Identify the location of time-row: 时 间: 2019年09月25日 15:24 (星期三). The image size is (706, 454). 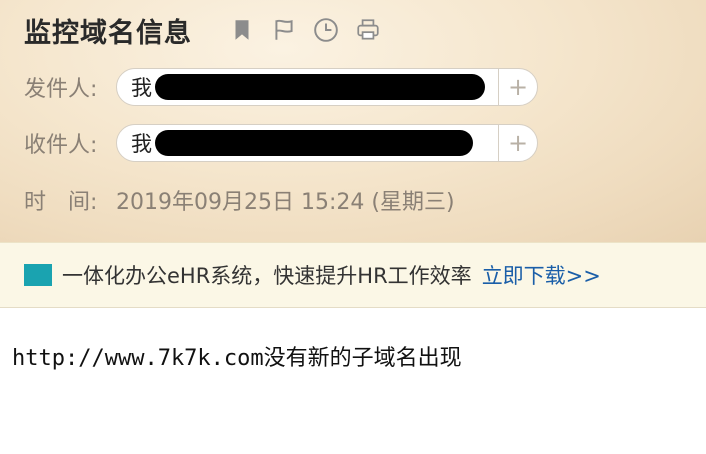
(239, 200).